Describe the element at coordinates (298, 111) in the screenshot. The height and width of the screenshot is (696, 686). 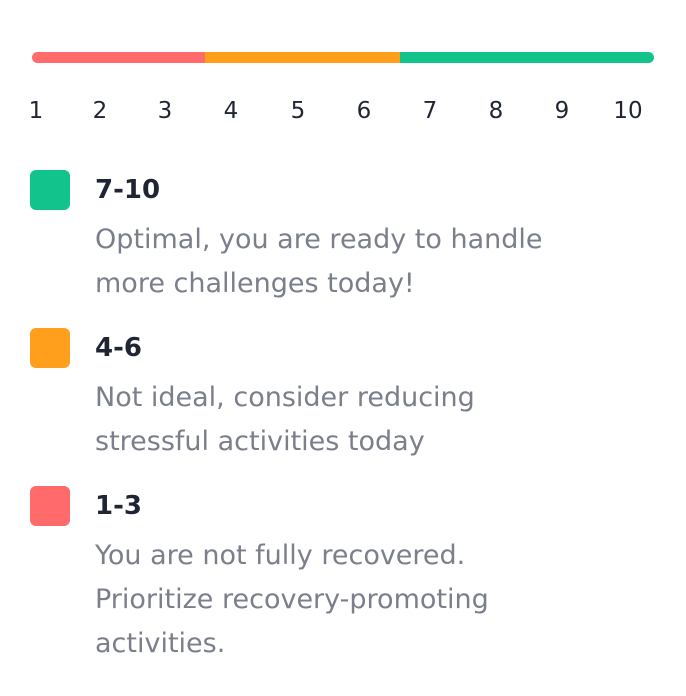
I see `scale-number-5: 5` at that location.